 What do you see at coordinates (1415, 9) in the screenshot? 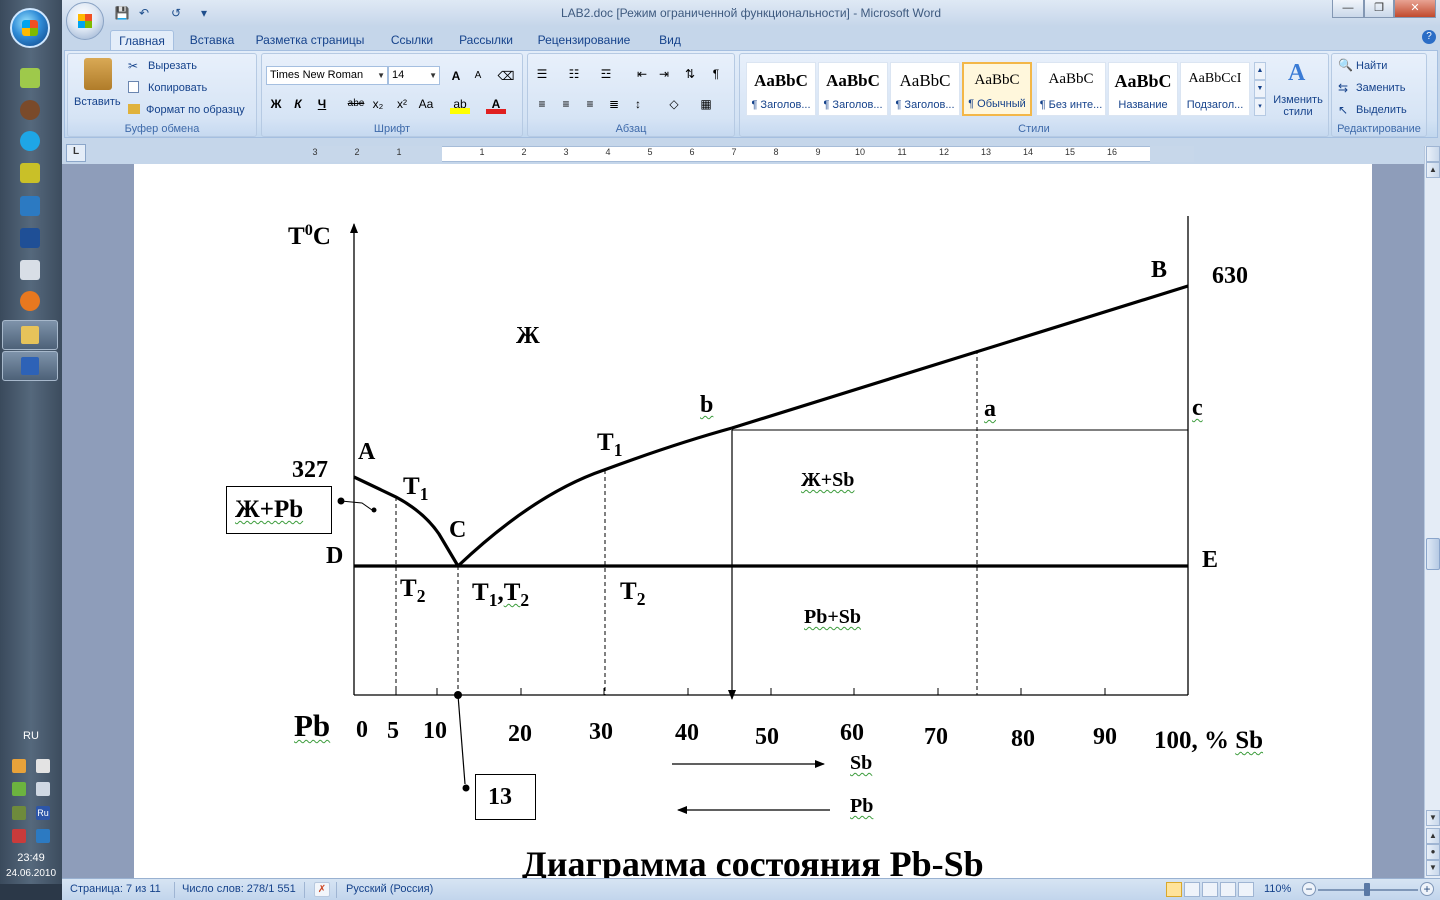
I see `close-button: ✕` at bounding box center [1415, 9].